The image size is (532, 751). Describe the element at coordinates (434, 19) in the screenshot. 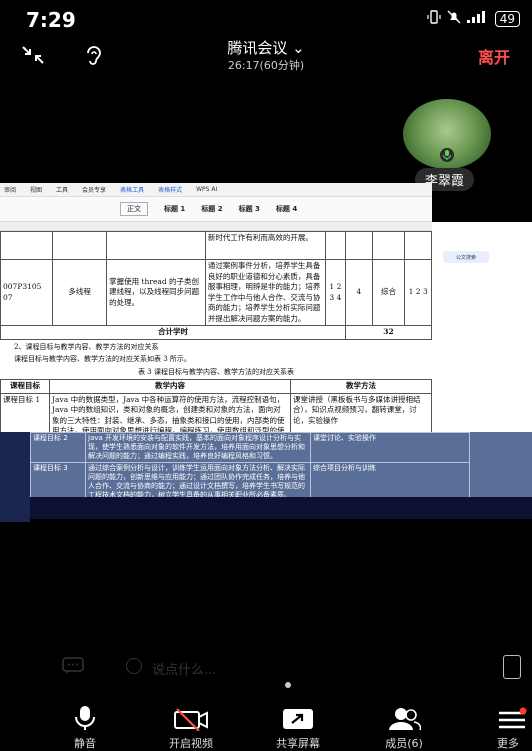

I see `vibrate-icon` at that location.